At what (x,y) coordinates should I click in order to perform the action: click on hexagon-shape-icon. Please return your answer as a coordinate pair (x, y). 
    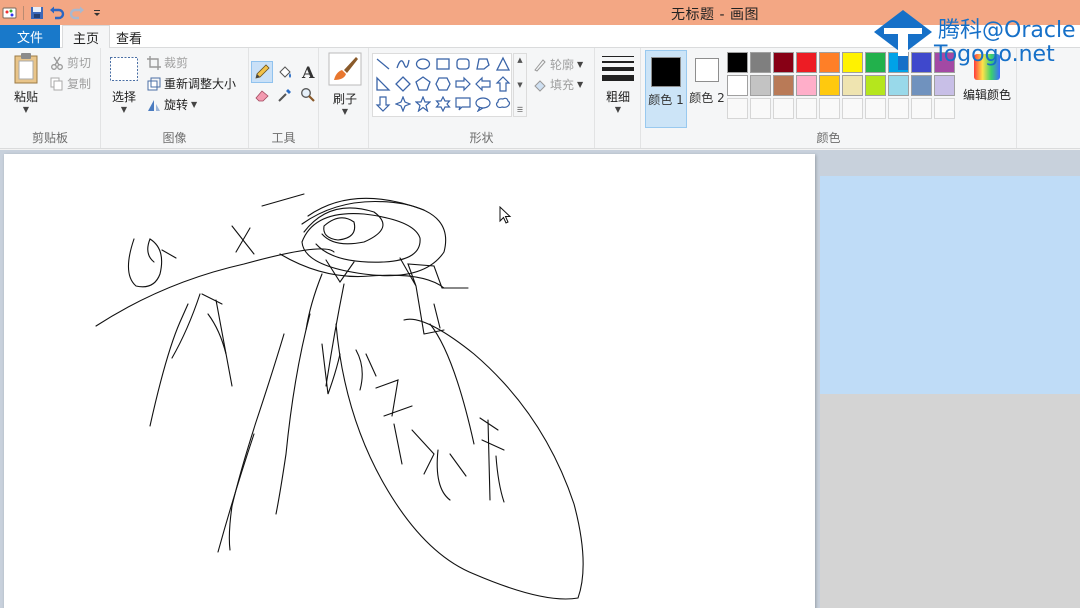
    Looking at the image, I should click on (443, 84).